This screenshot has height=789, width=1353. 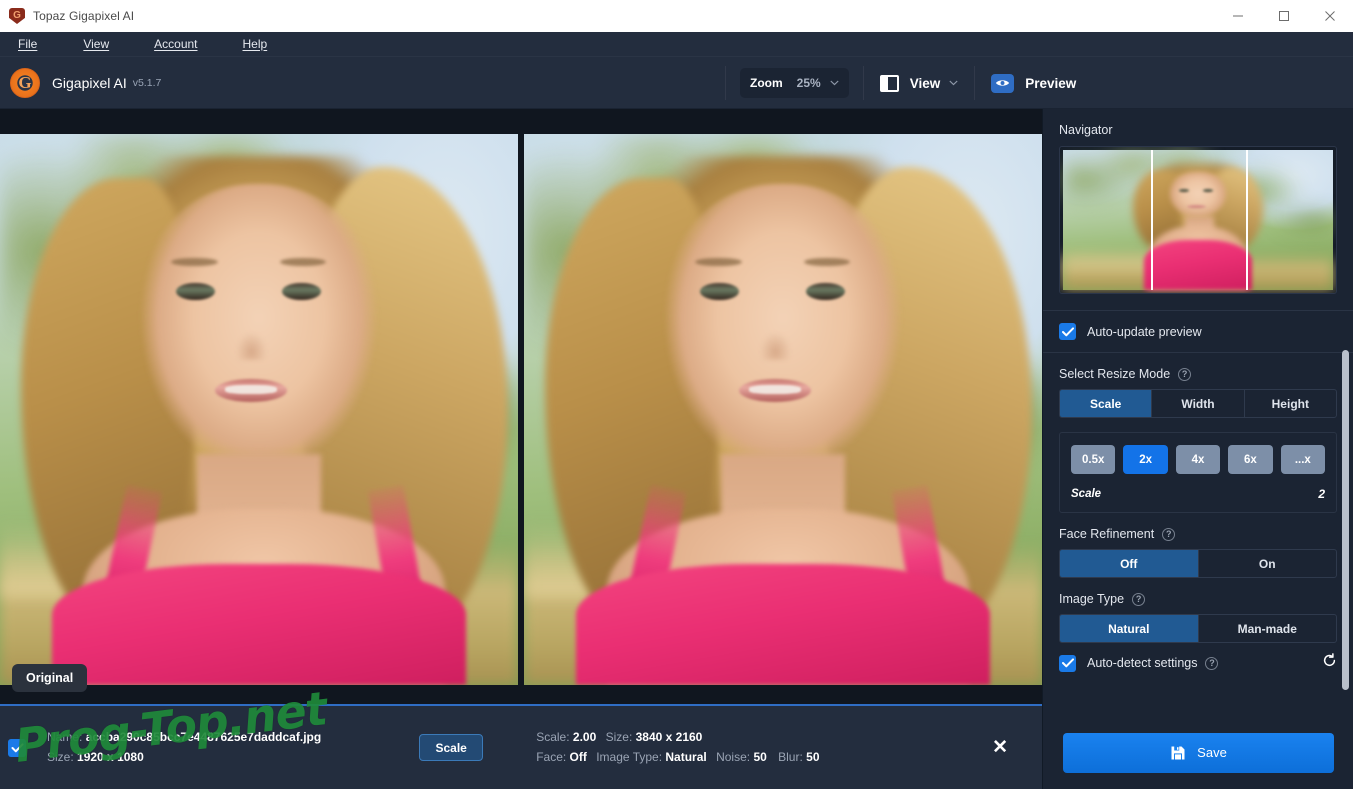 What do you see at coordinates (1250, 459) in the screenshot?
I see `scale-preset-6x: 6x` at bounding box center [1250, 459].